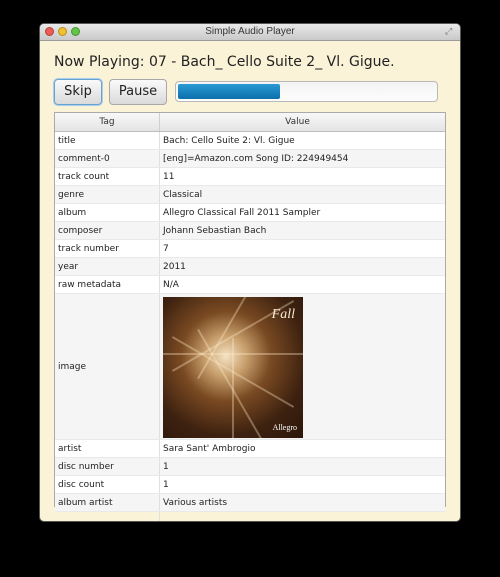 This screenshot has height=577, width=500. What do you see at coordinates (107, 122) in the screenshot?
I see `column-header-tag: Tag` at bounding box center [107, 122].